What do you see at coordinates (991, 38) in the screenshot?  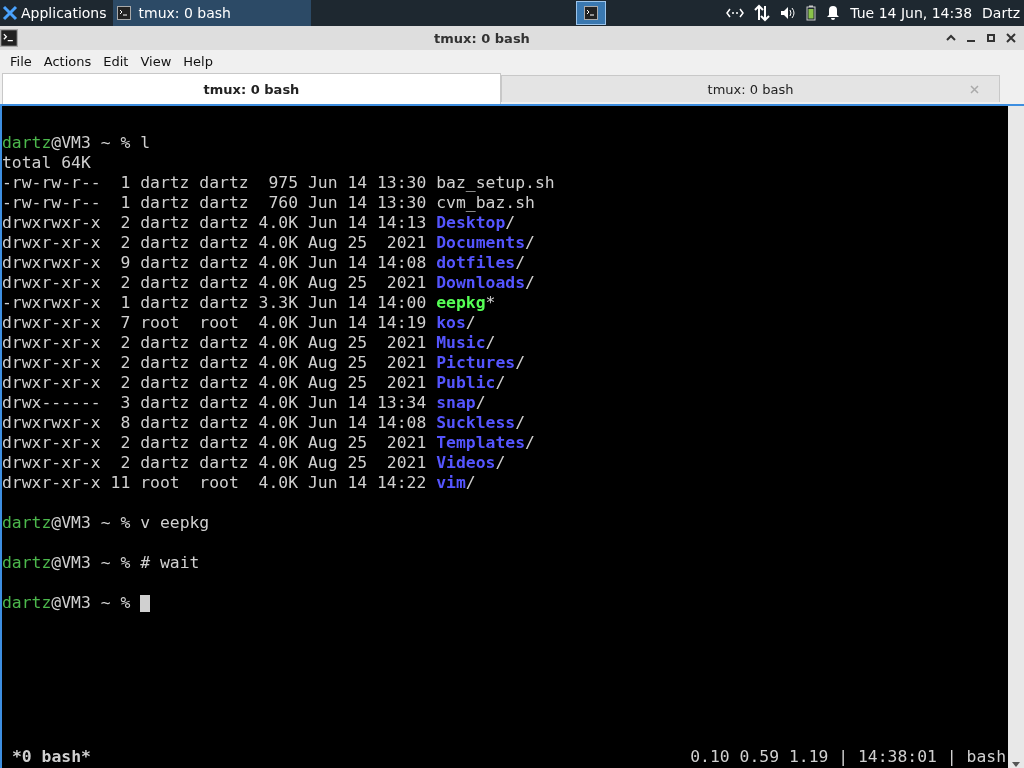 I see `maximize-icon` at bounding box center [991, 38].